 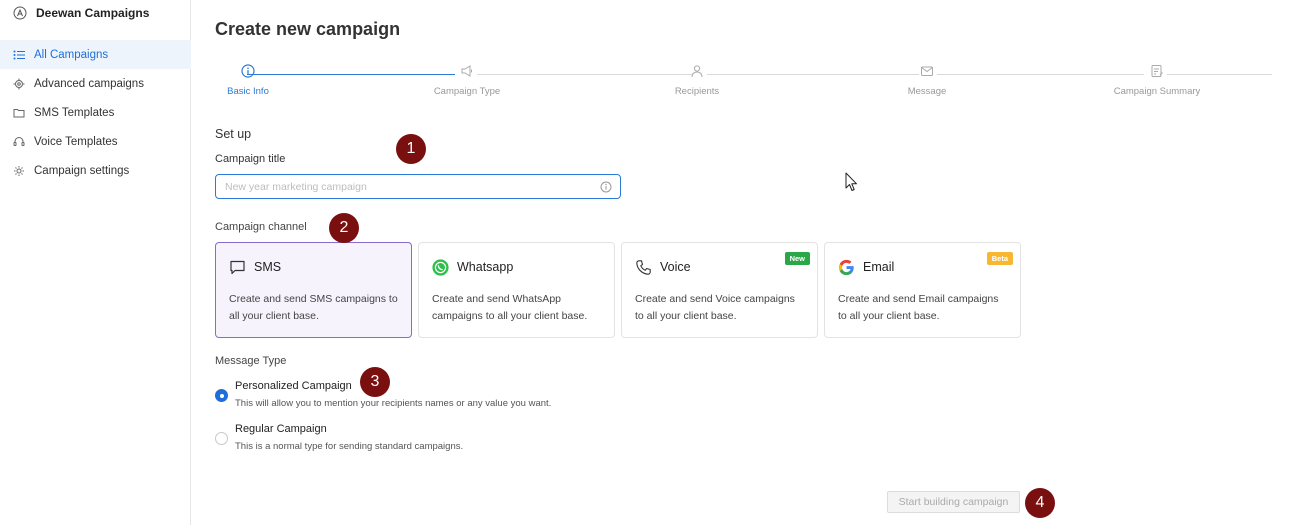 What do you see at coordinates (293, 386) in the screenshot?
I see `radio-title: Personalized Campaign` at bounding box center [293, 386].